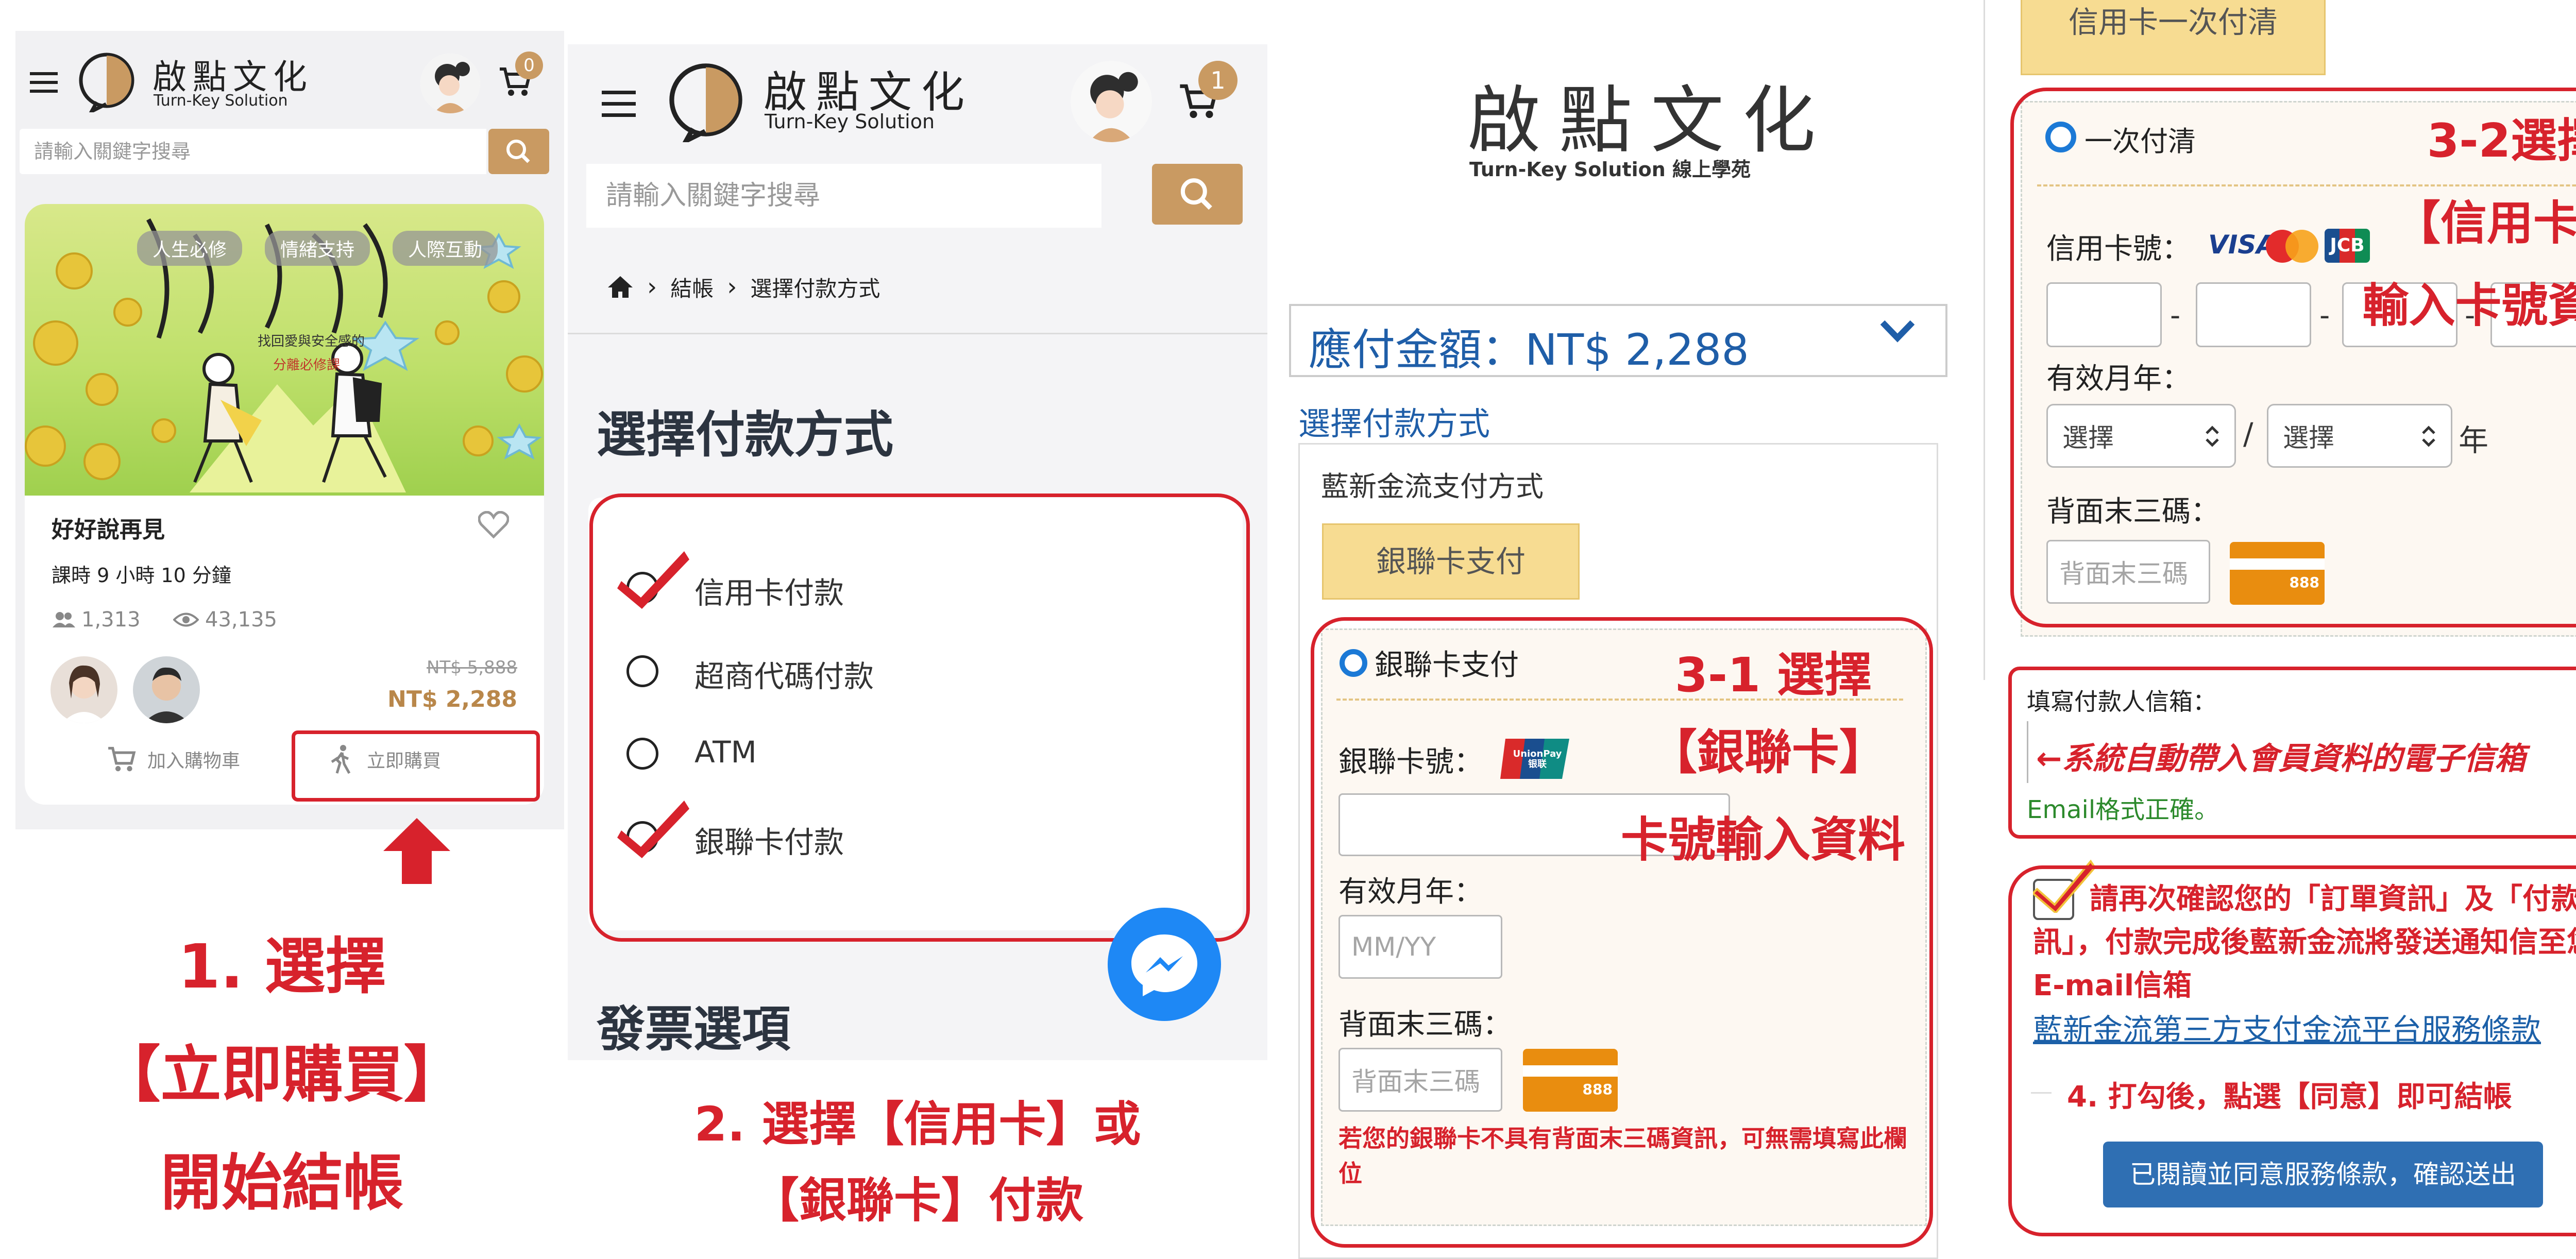 This screenshot has height=1259, width=2576. What do you see at coordinates (743, 287) in the screenshot?
I see `breadcrumb: › 結帳 › 選擇付款方式` at bounding box center [743, 287].